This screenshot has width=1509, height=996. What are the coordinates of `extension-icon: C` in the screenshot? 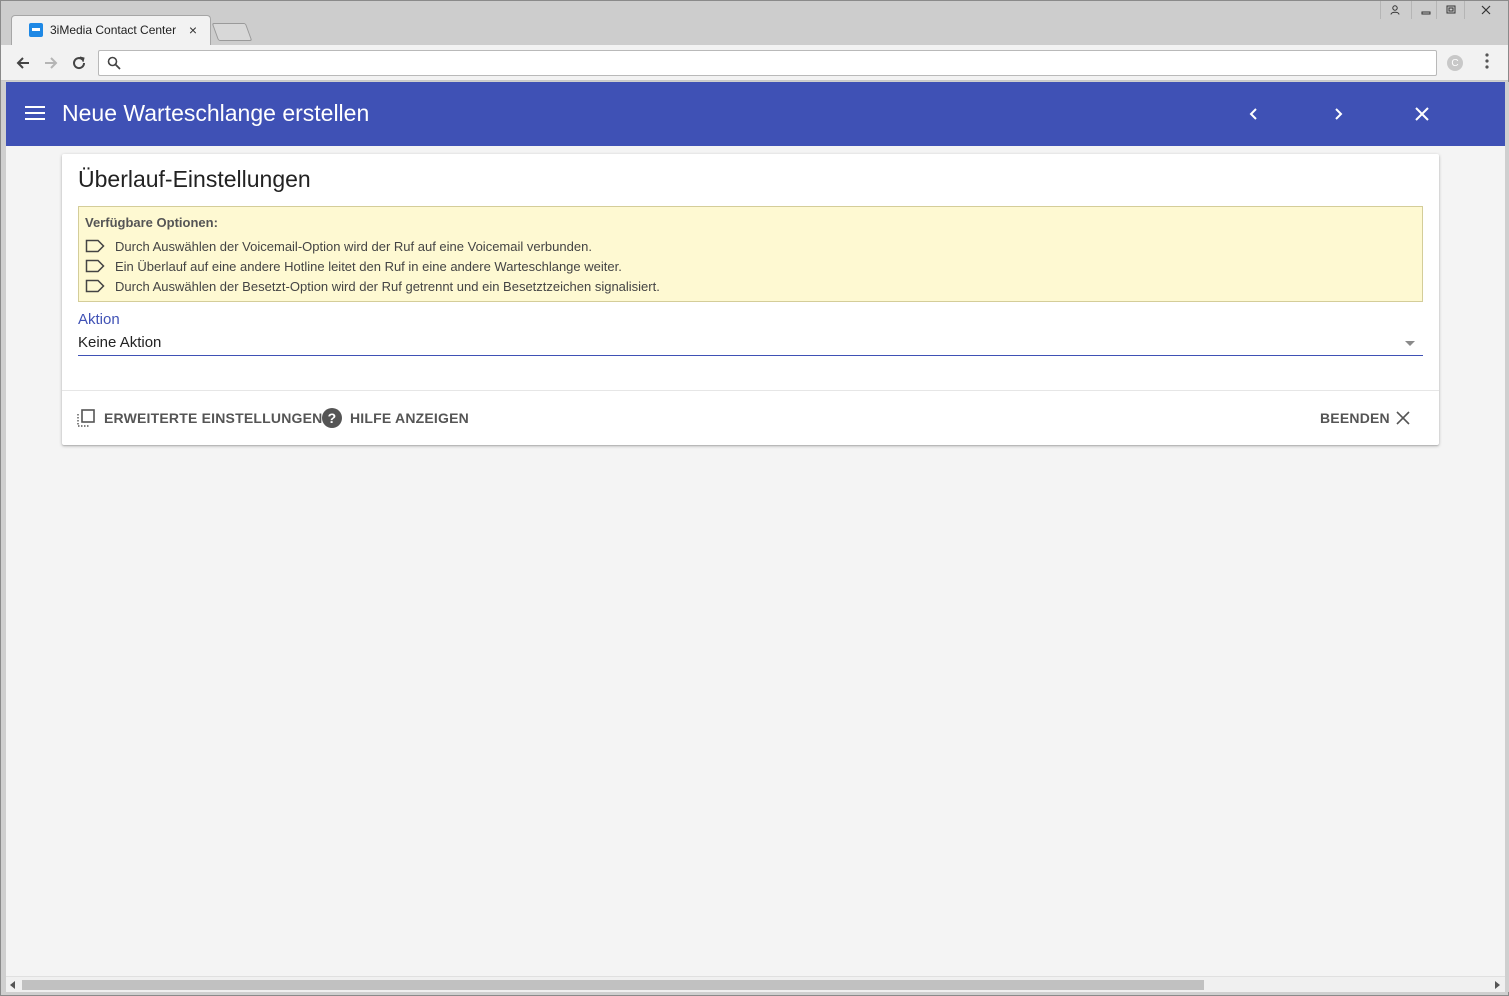 It's located at (1455, 63).